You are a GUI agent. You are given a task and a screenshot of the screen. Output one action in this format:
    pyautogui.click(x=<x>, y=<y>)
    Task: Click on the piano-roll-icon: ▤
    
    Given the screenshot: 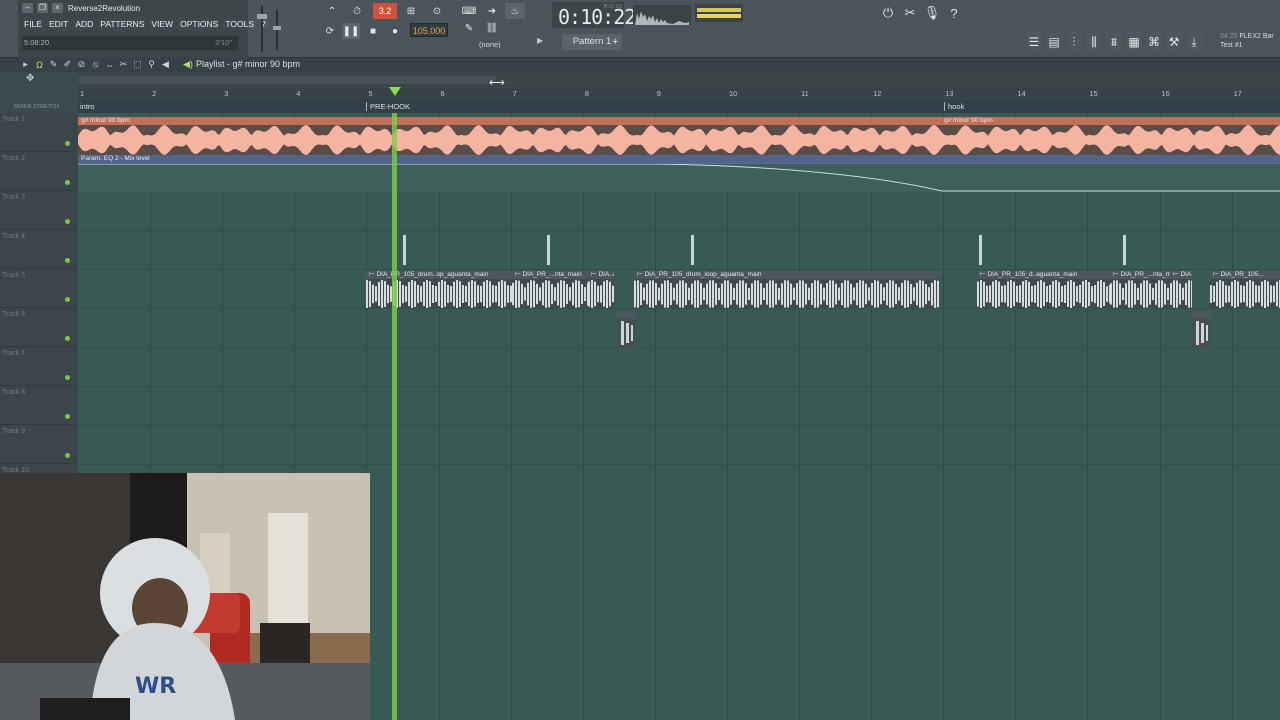 What is the action you would take?
    pyautogui.click(x=1054, y=42)
    